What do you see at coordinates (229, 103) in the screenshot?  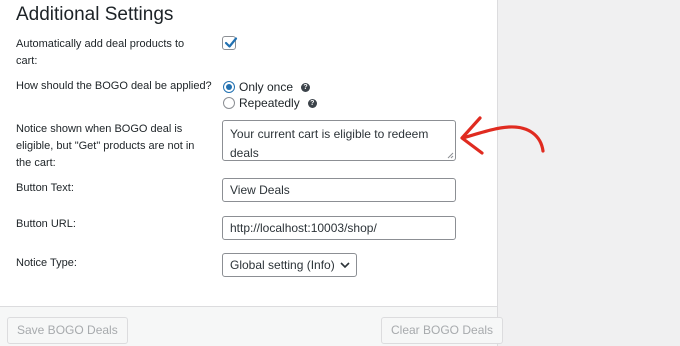 I see `radio-repeatedly` at bounding box center [229, 103].